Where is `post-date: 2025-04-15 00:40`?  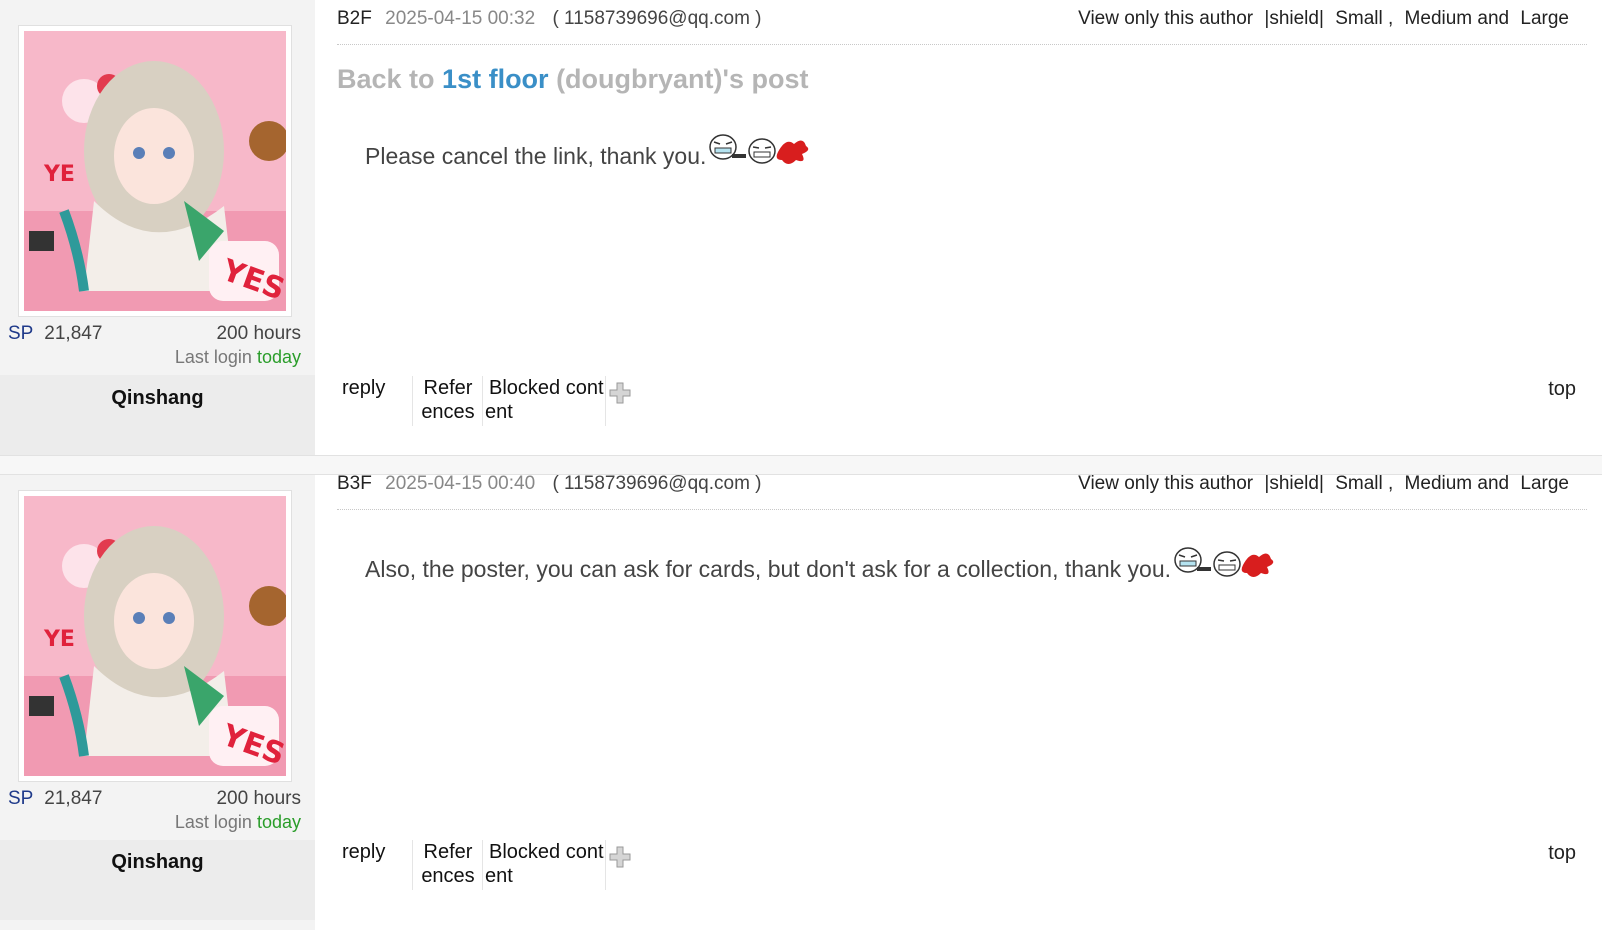
post-date: 2025-04-15 00:40 is located at coordinates (460, 483).